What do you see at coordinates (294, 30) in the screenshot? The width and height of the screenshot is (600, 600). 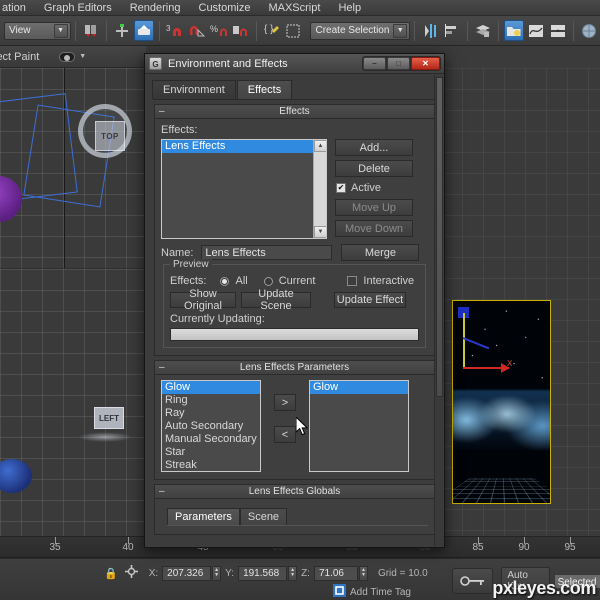 I see `selection-region-icon` at bounding box center [294, 30].